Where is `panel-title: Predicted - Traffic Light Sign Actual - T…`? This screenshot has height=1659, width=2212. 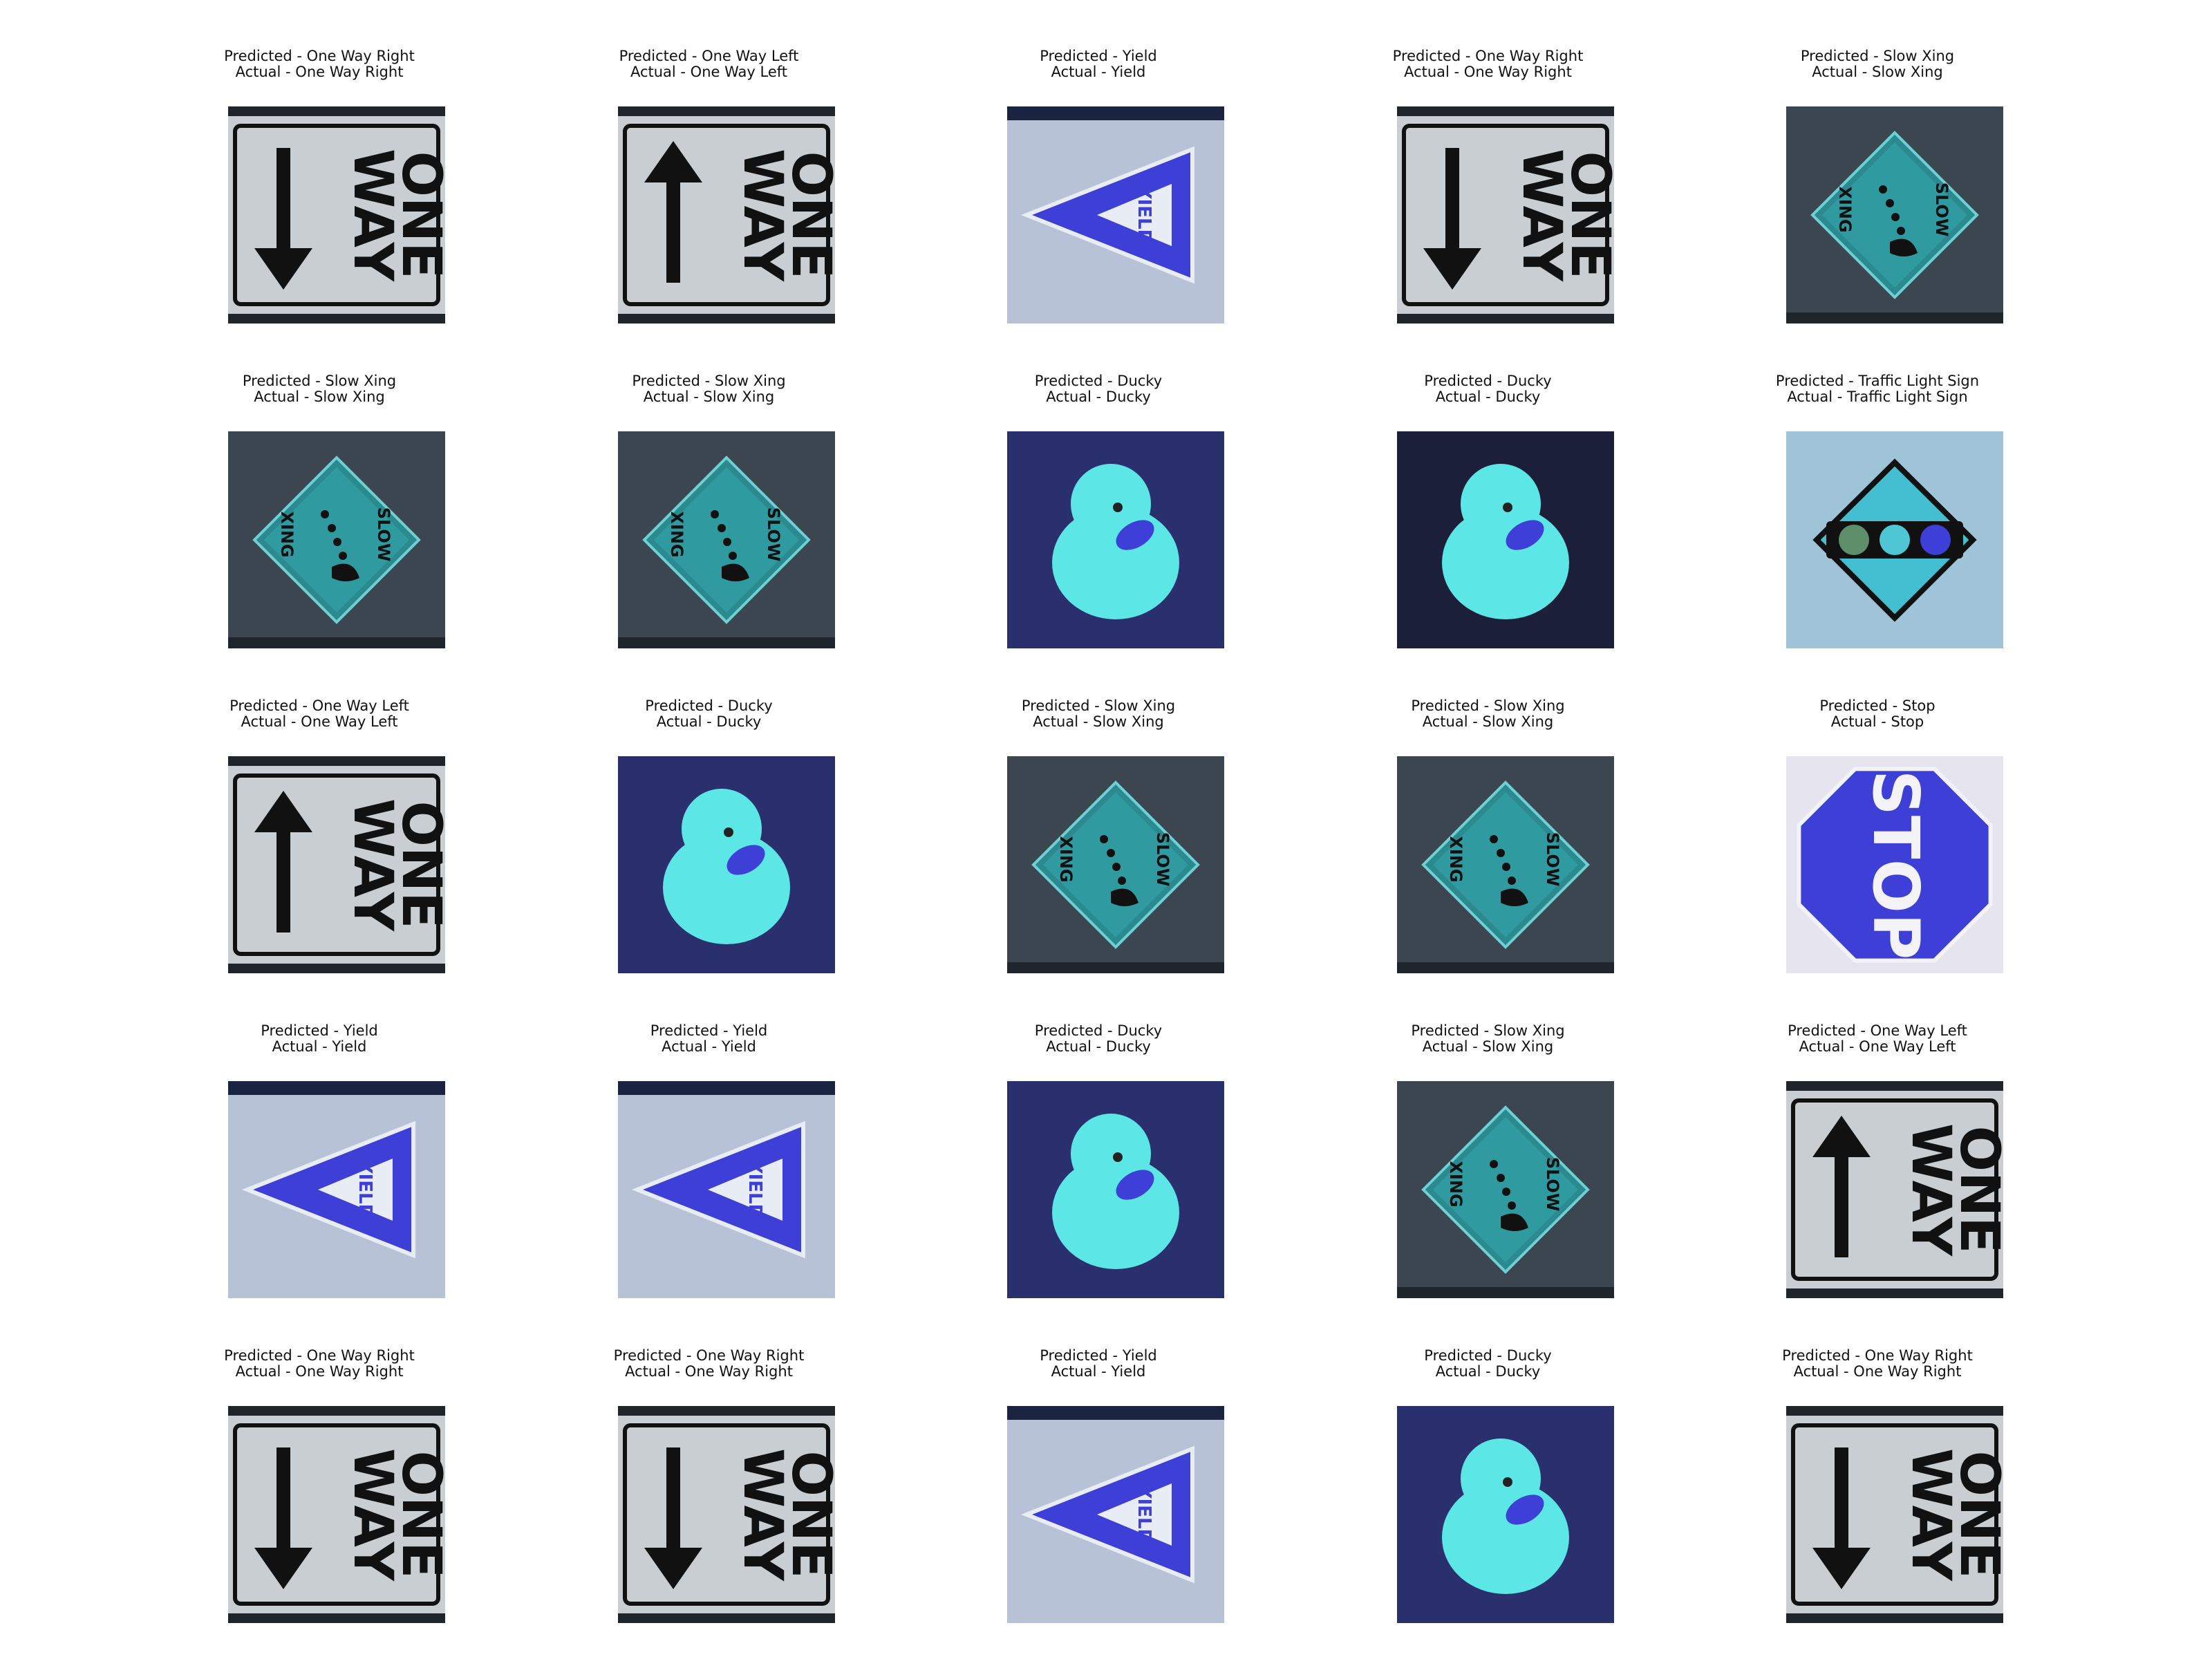
panel-title: Predicted - Traffic Light Sign Actual - T… is located at coordinates (1877, 389).